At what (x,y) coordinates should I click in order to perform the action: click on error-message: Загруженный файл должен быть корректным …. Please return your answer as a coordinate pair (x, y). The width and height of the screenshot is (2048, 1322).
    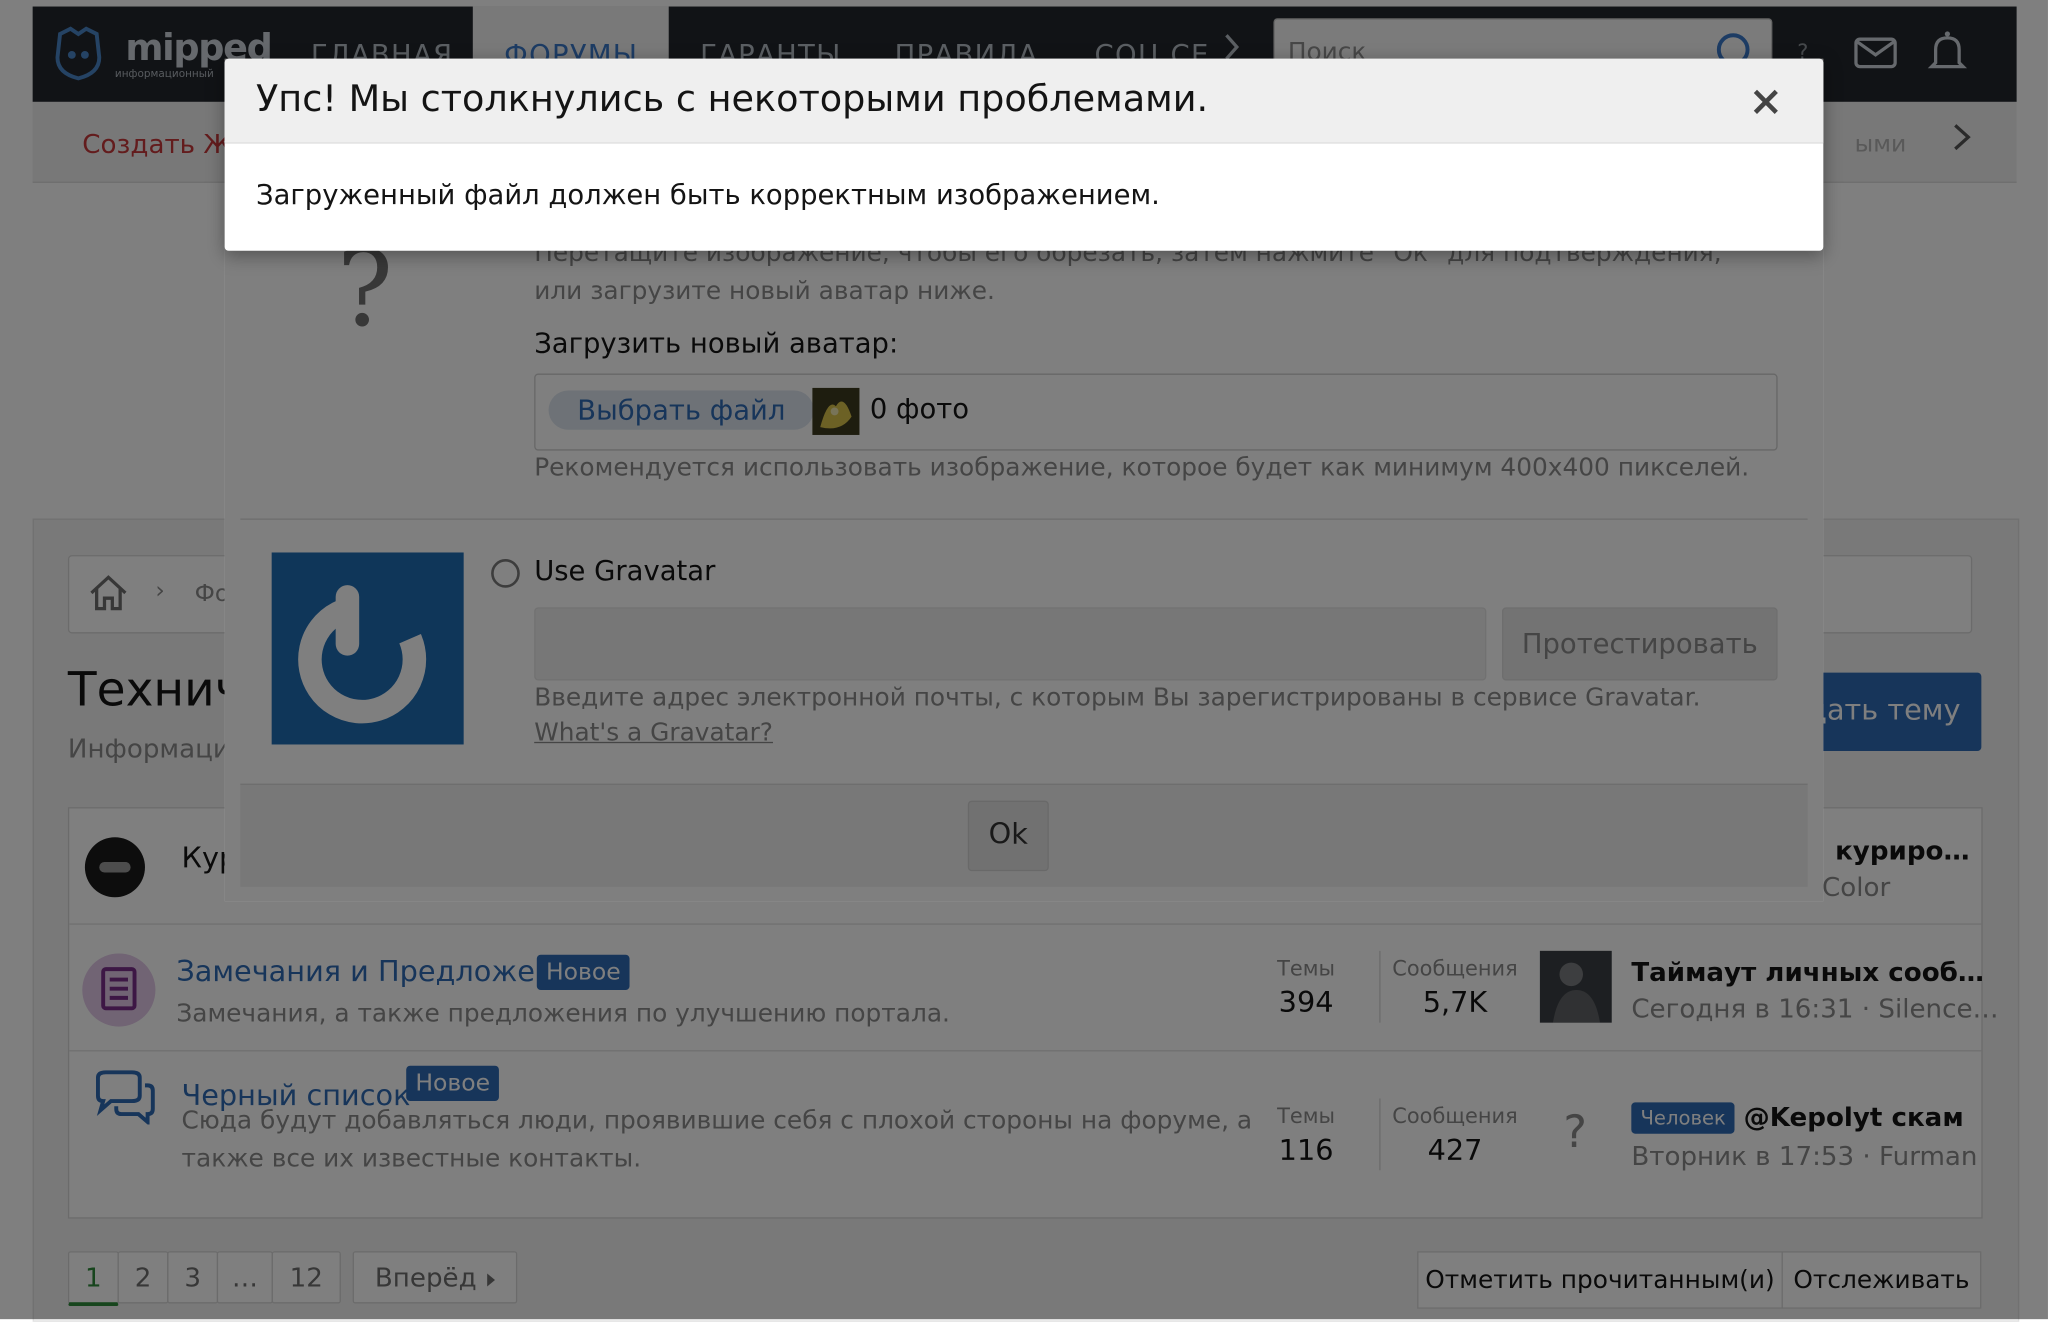
    Looking at the image, I should click on (707, 194).